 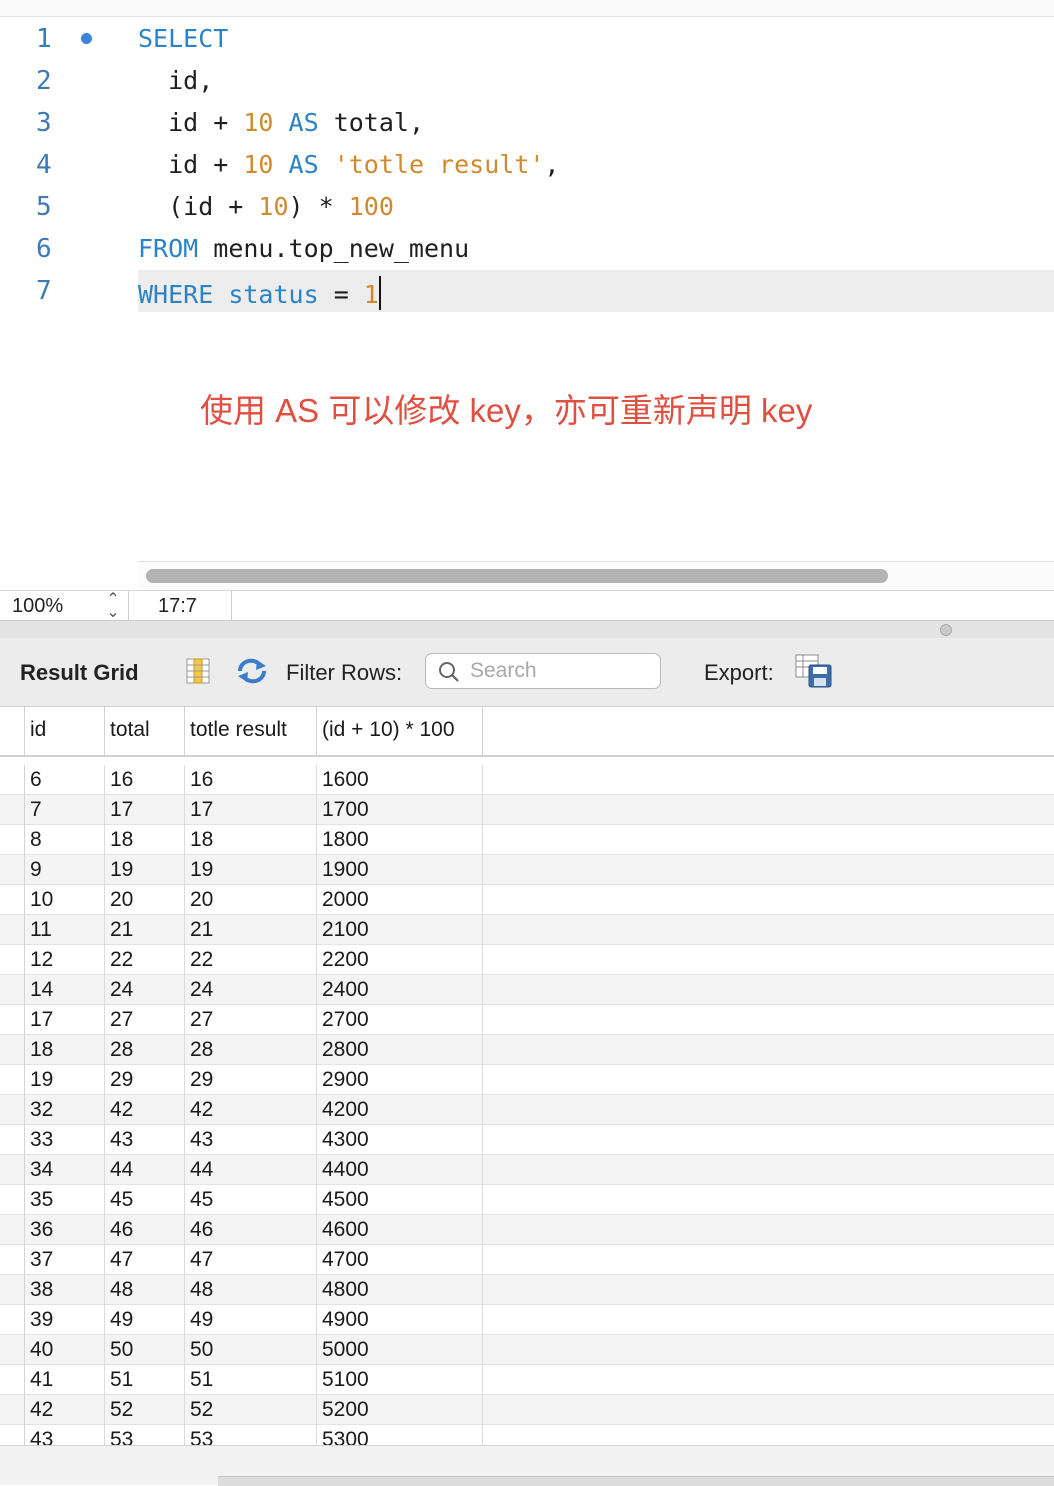 What do you see at coordinates (400, 1320) in the screenshot?
I see `table-cell: 4900` at bounding box center [400, 1320].